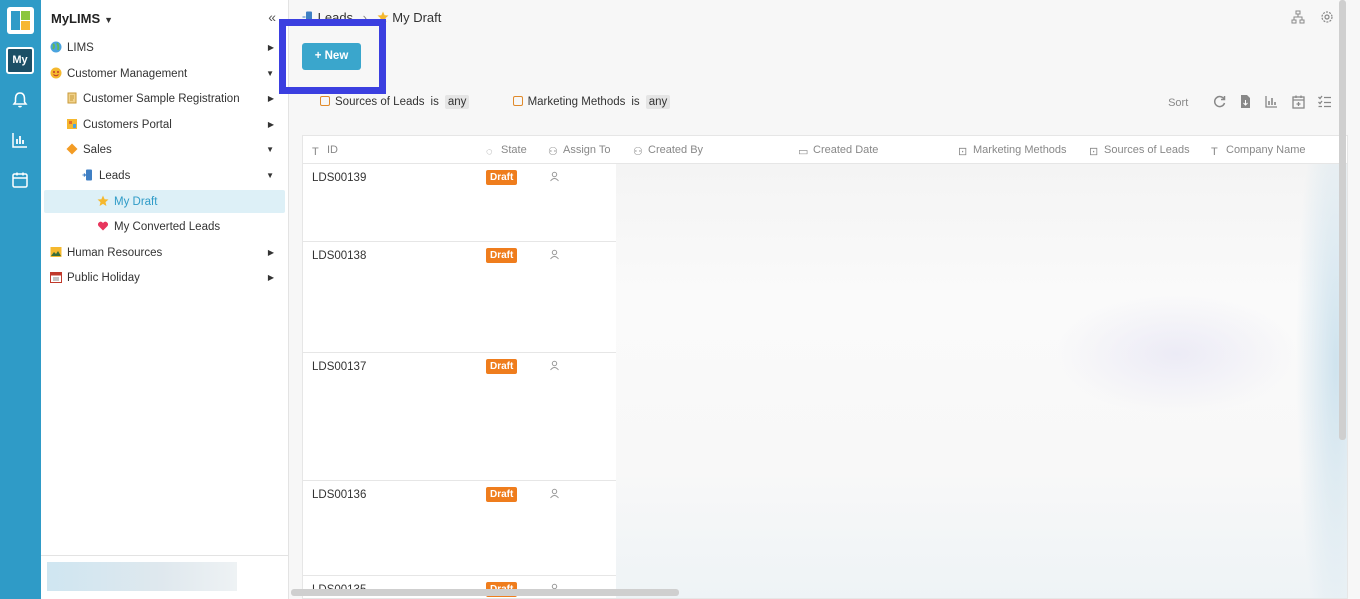 The height and width of the screenshot is (599, 1360). Describe the element at coordinates (136, 202) in the screenshot. I see `sidebar-item-label: My Draft` at that location.